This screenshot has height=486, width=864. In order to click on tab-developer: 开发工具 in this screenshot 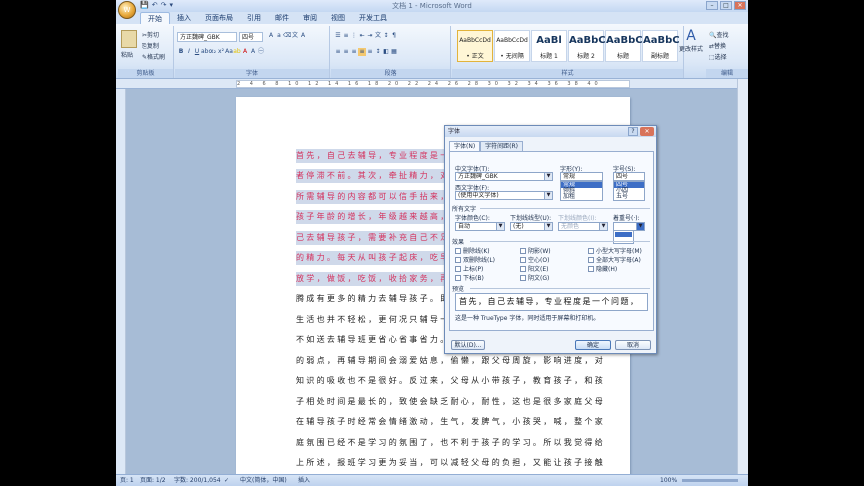, I will do `click(373, 18)`.